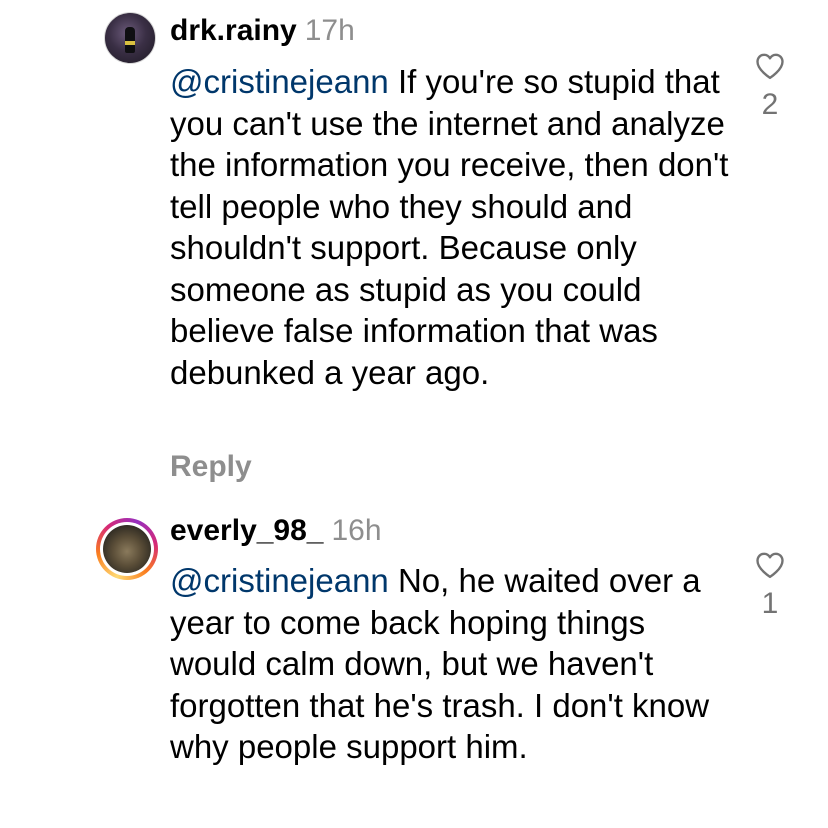 The height and width of the screenshot is (828, 828). I want to click on reply-button: Reply, so click(211, 467).